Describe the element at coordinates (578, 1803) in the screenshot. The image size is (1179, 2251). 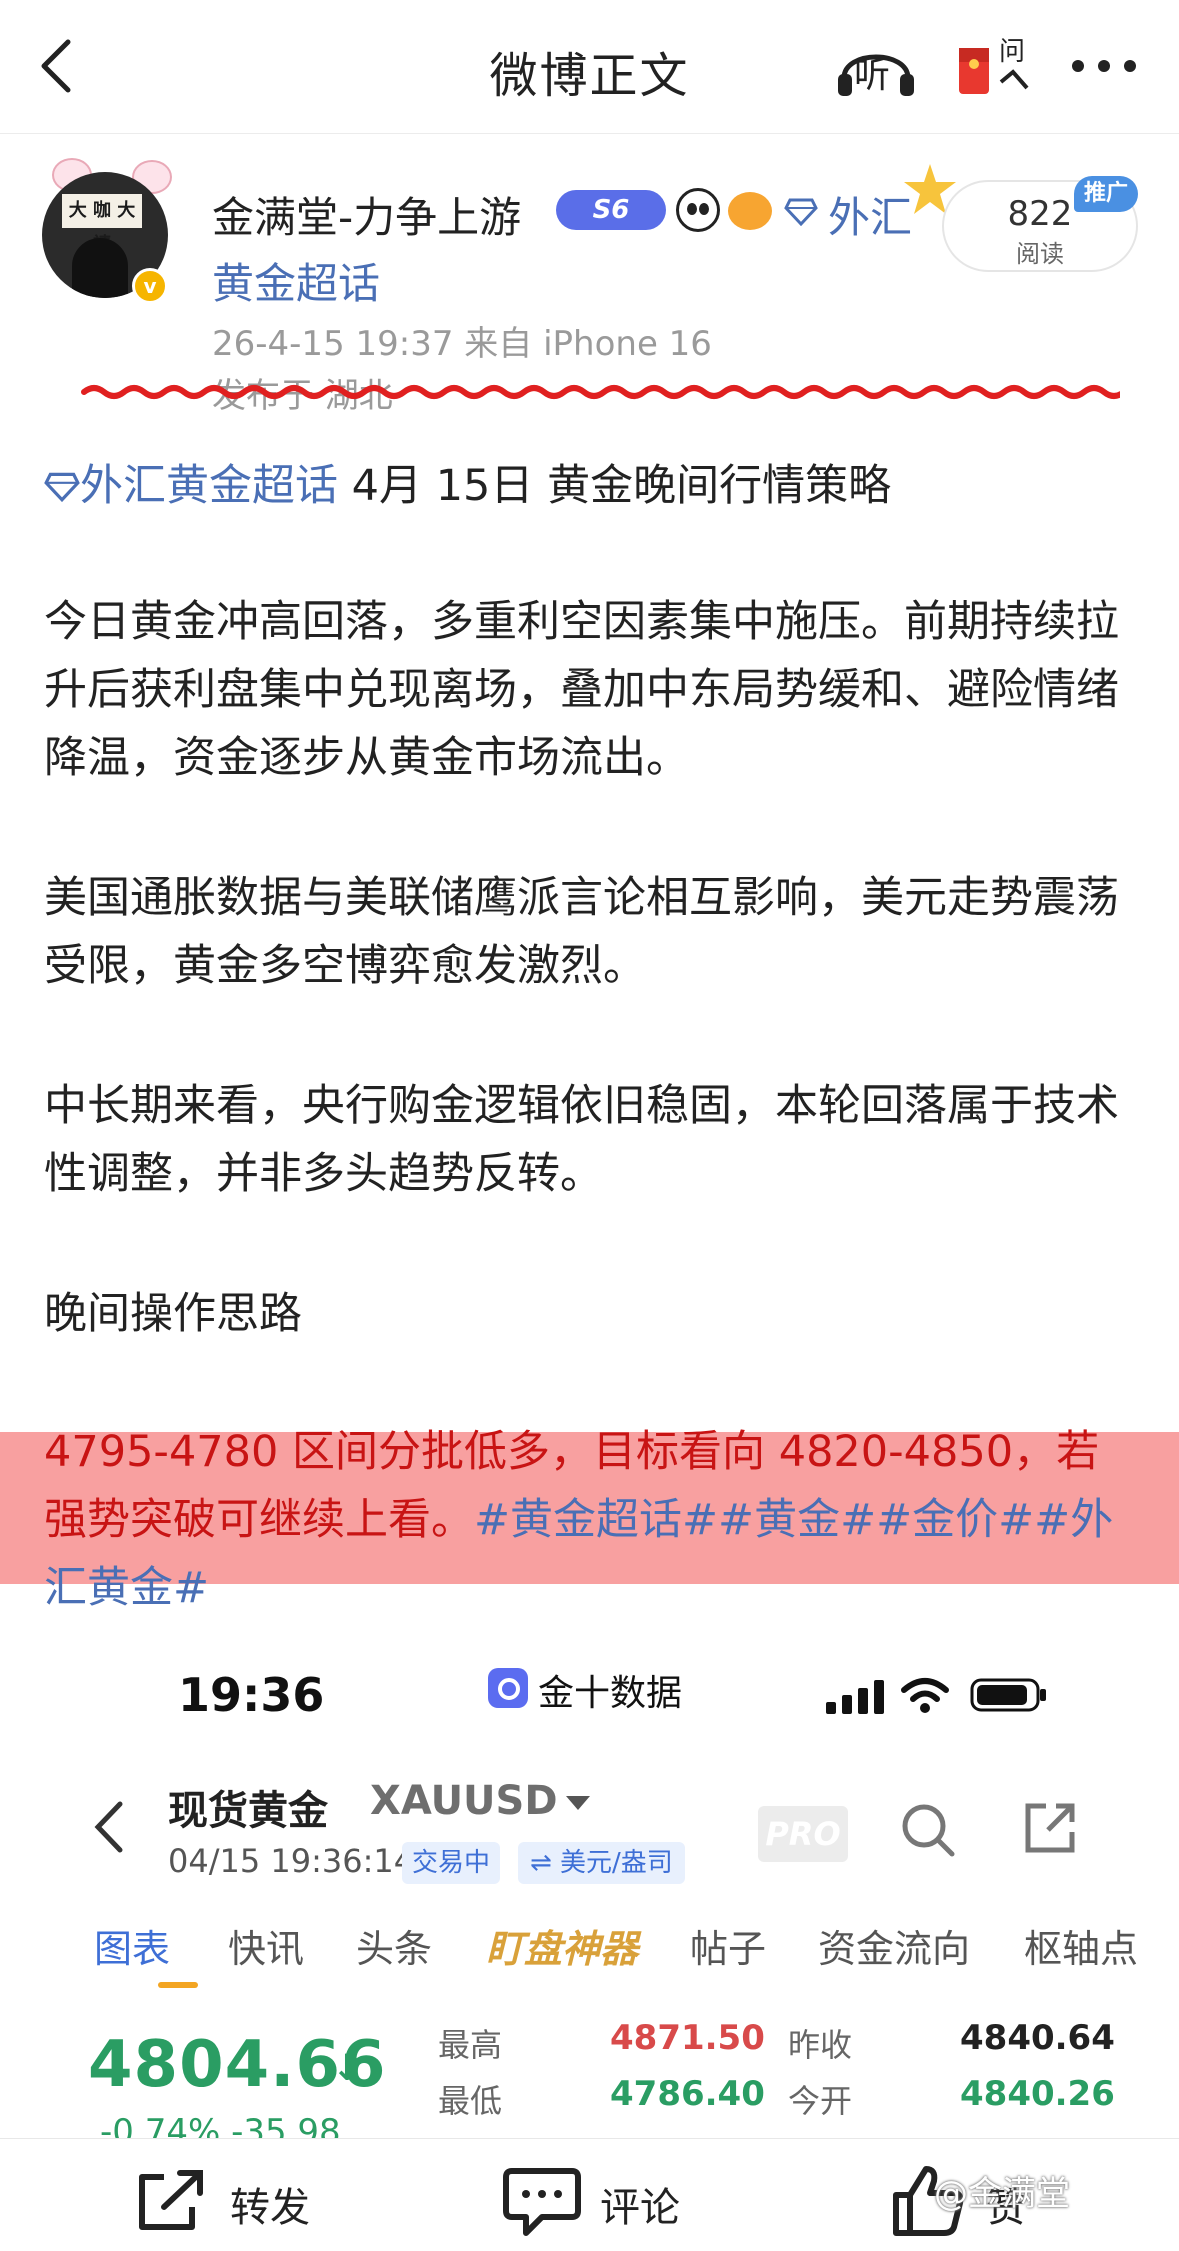
I see `dropdown-caret-icon` at that location.